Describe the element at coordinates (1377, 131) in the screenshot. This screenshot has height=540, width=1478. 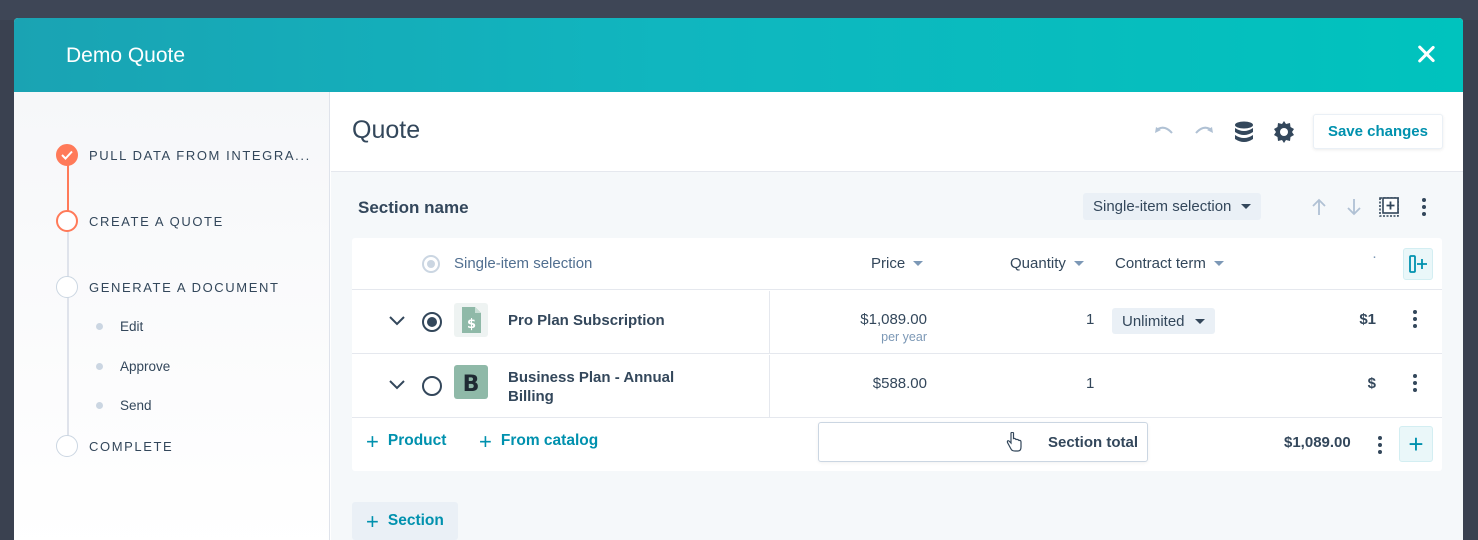
I see `save-changes-button: Save changes` at that location.